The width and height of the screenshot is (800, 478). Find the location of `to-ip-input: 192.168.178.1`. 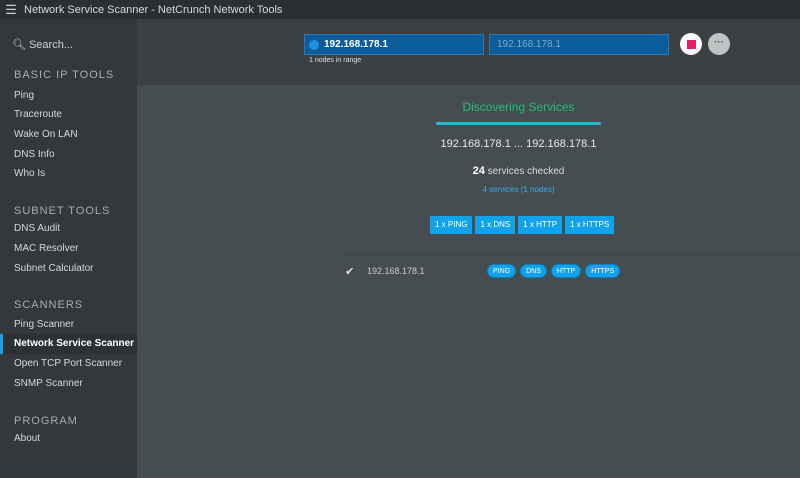

to-ip-input: 192.168.178.1 is located at coordinates (579, 44).